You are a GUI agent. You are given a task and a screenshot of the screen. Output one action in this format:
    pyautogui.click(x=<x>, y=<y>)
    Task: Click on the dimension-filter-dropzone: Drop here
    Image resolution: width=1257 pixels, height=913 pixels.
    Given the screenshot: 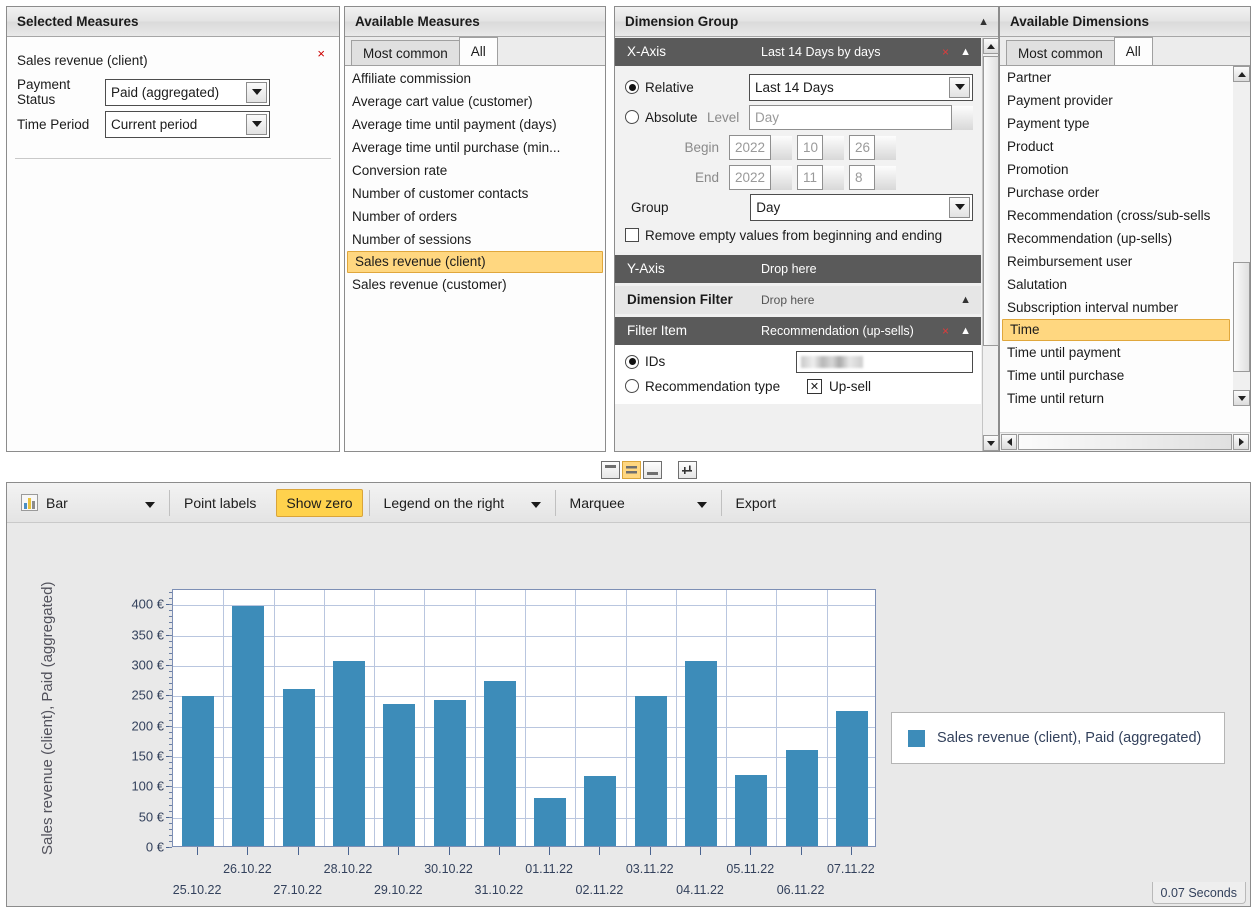 What is the action you would take?
    pyautogui.click(x=787, y=300)
    